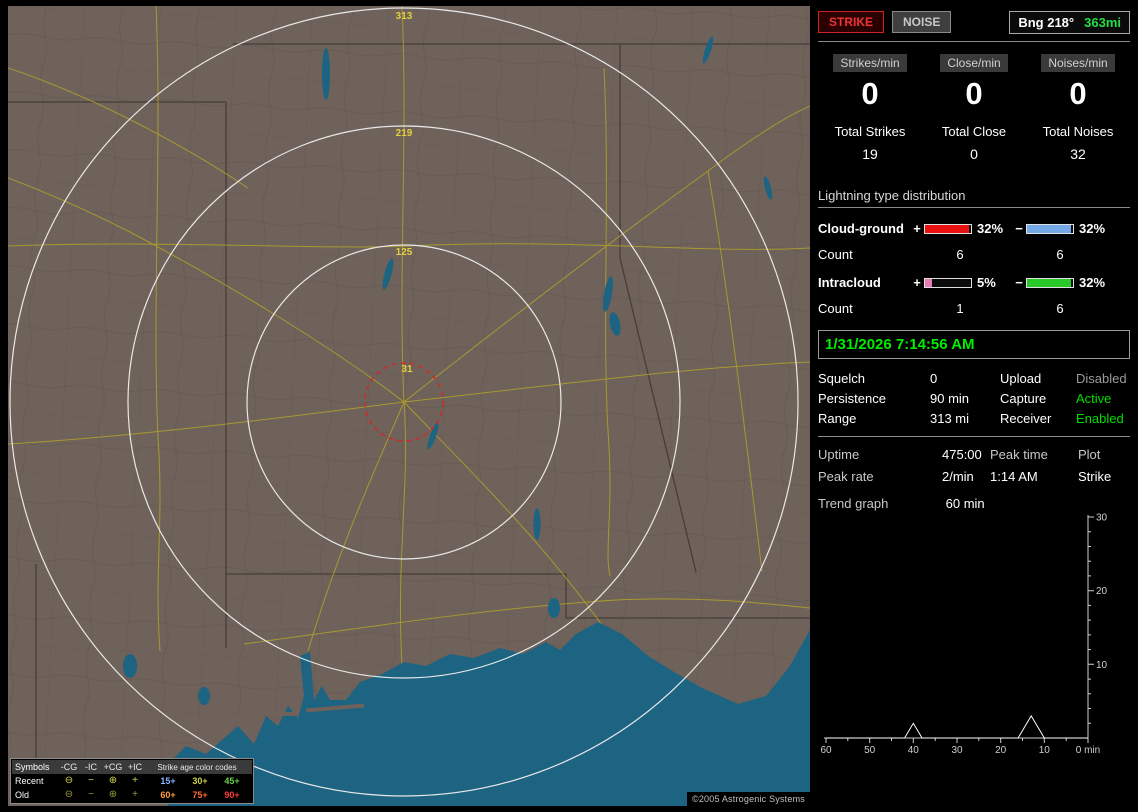  What do you see at coordinates (197, 767) in the screenshot?
I see `legend-age-header: Strike age color codes` at bounding box center [197, 767].